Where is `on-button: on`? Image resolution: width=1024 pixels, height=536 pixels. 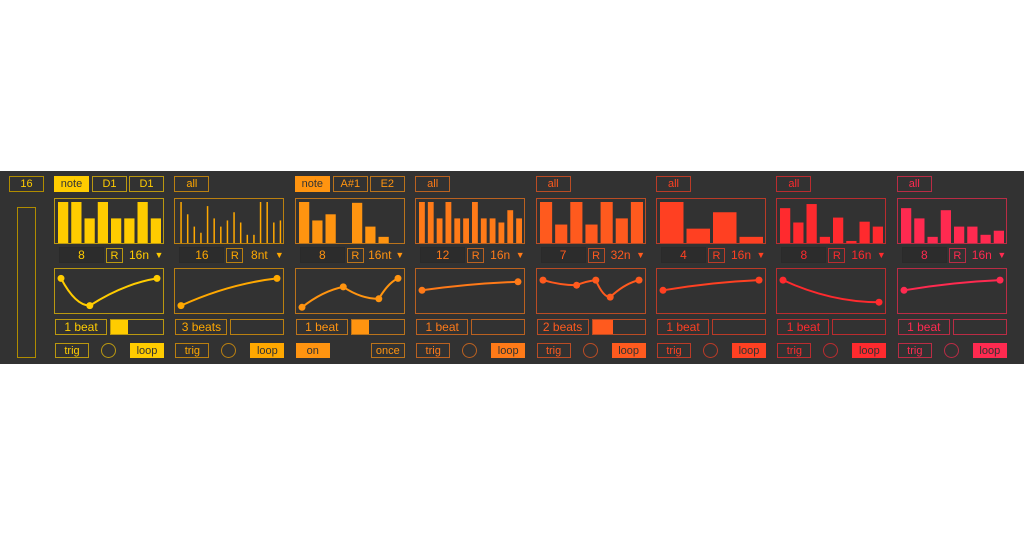 on-button: on is located at coordinates (312, 350).